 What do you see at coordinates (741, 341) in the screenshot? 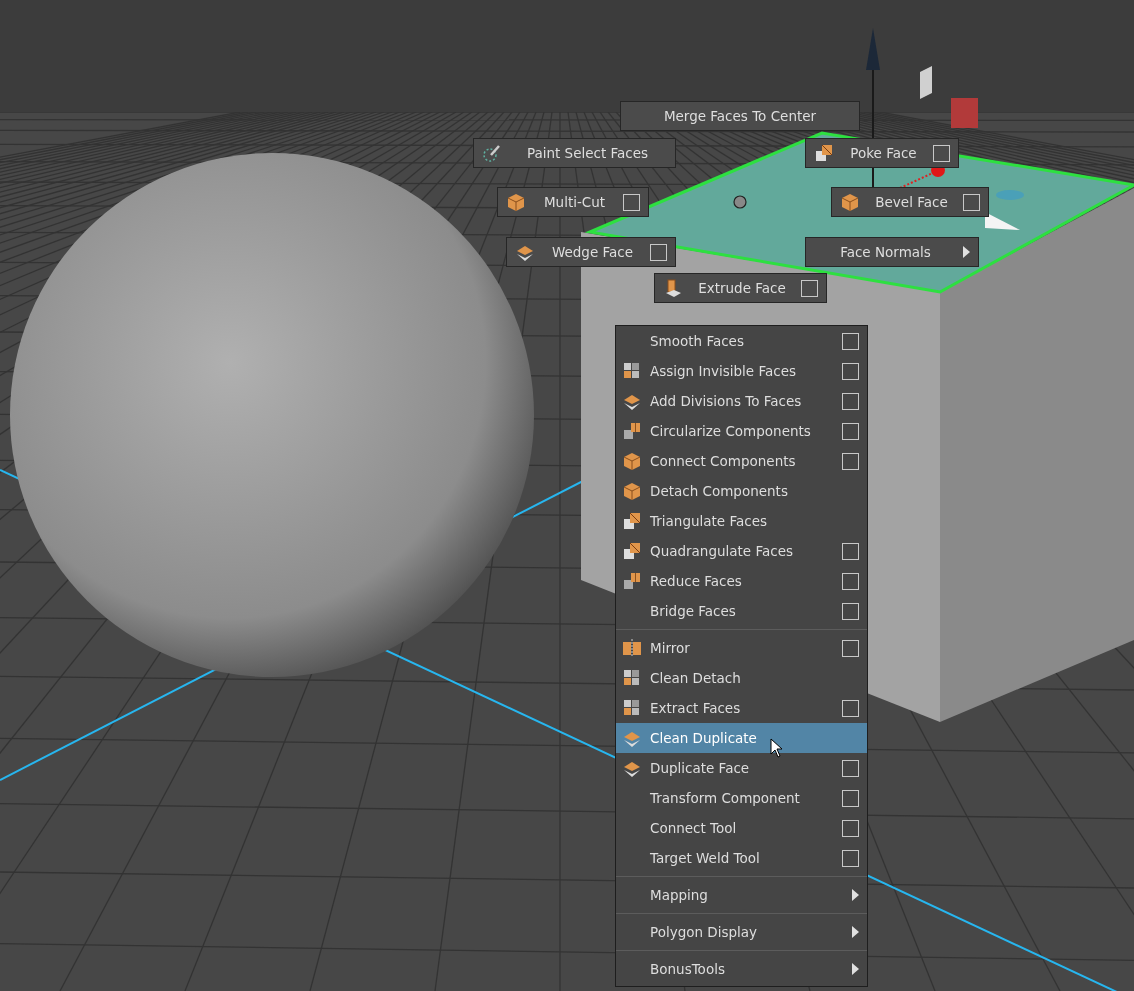
I see `menu-item: Smooth Faces` at bounding box center [741, 341].